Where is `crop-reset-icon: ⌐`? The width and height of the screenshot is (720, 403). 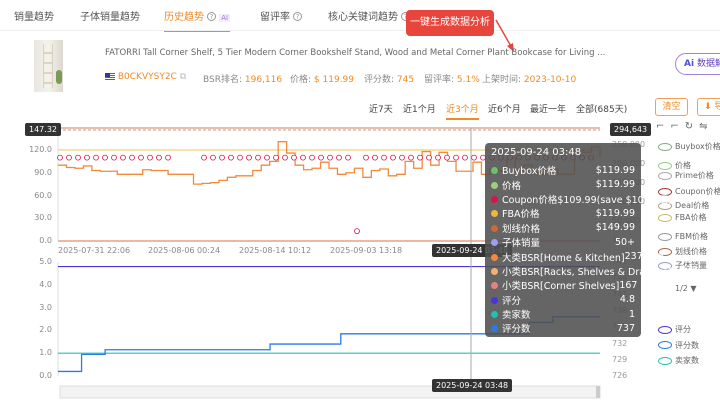
crop-reset-icon: ⌐ is located at coordinates (674, 126).